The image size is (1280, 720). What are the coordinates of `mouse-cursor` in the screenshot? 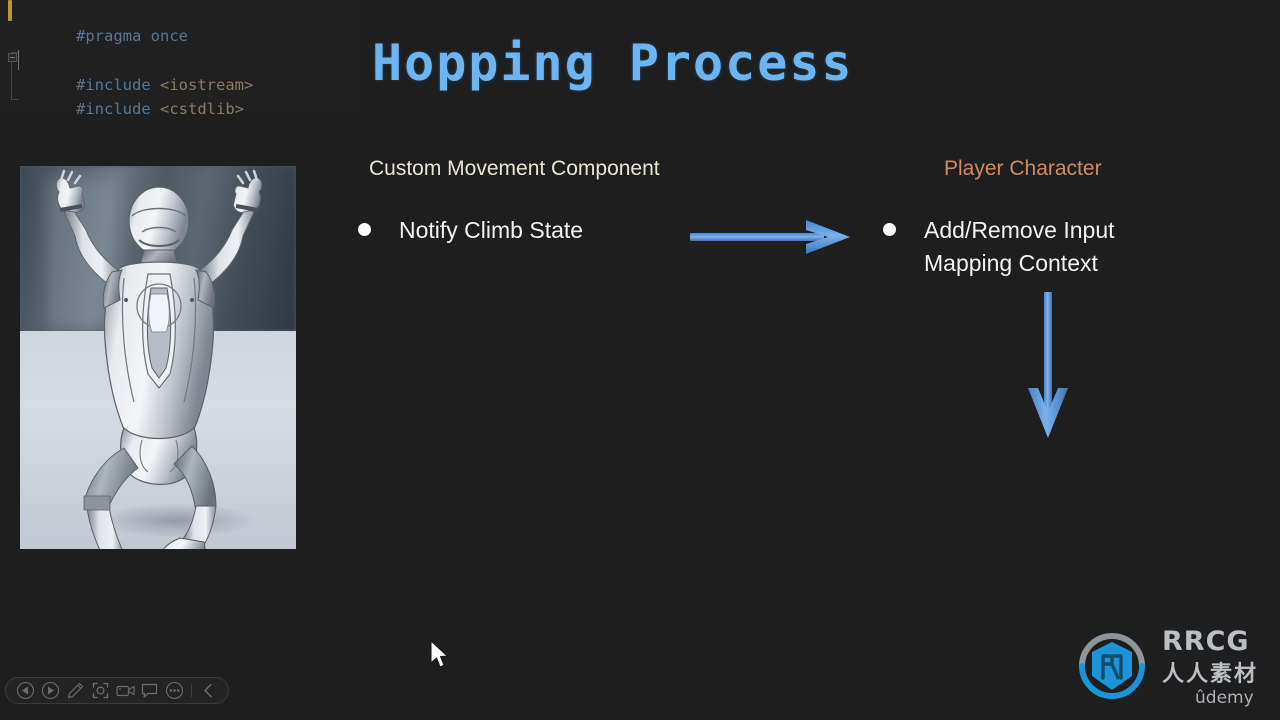 It's located at (439, 654).